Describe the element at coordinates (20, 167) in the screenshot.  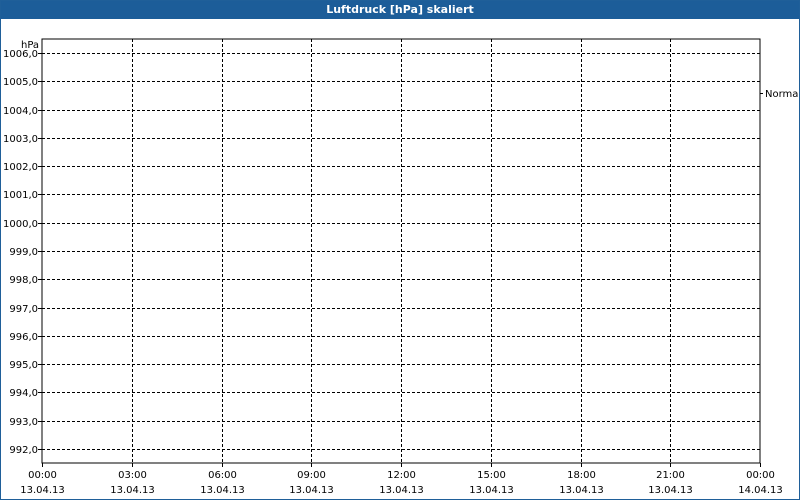
I see `y-tick-label: 1002,0` at that location.